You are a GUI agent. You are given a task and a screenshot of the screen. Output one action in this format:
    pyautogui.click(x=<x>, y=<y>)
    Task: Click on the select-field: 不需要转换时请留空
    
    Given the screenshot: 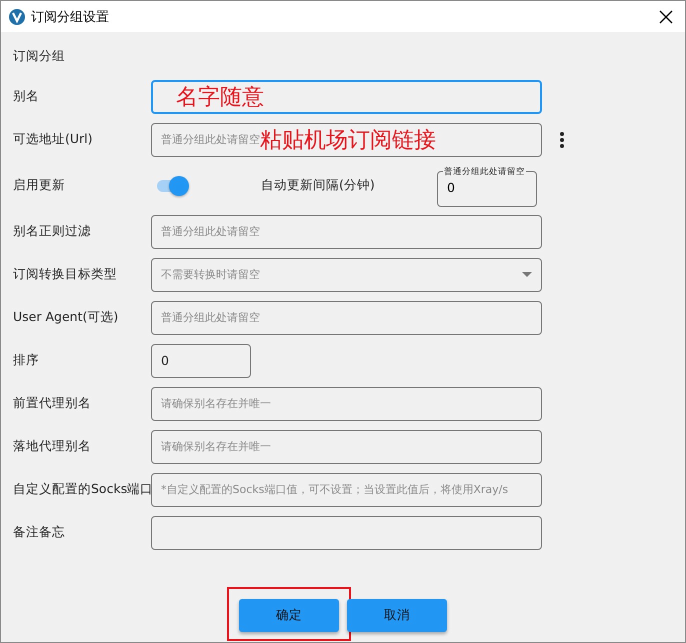 What is the action you would take?
    pyautogui.click(x=346, y=275)
    